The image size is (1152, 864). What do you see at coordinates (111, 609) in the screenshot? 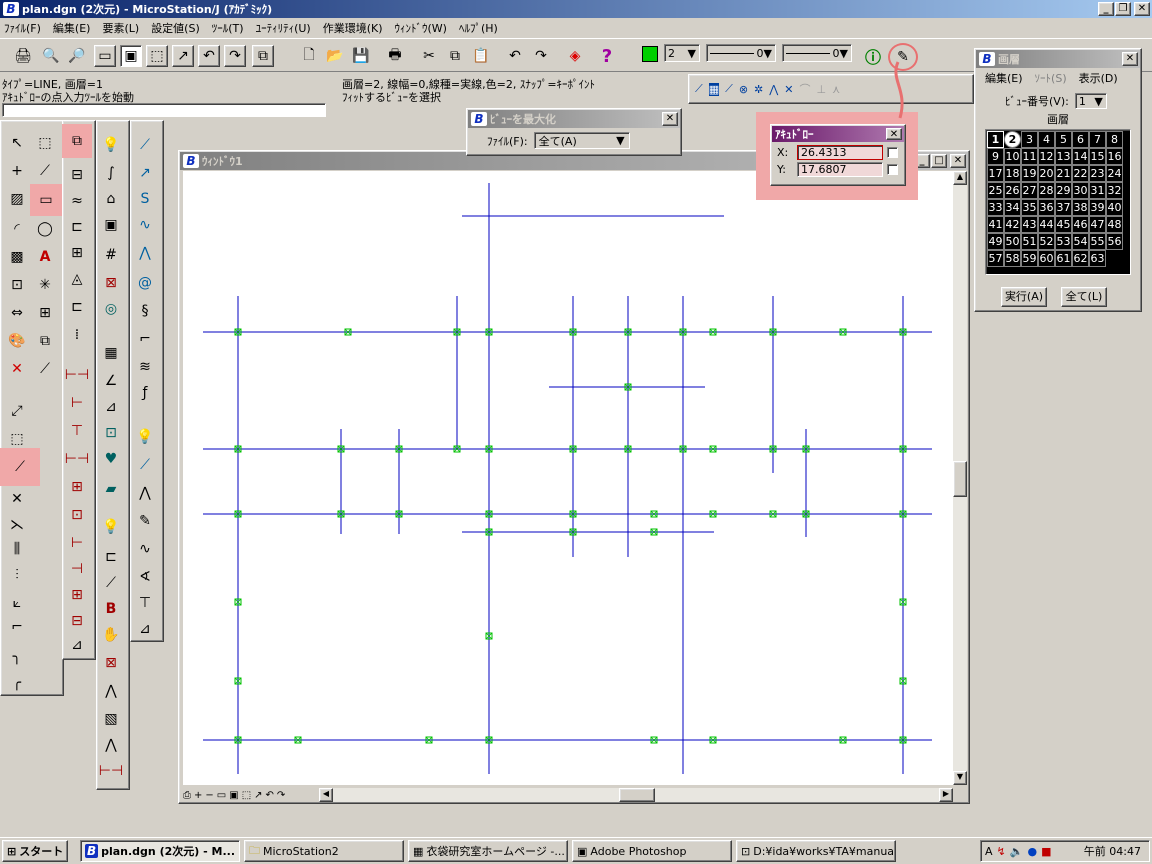
I see `b-tool-icon: B` at bounding box center [111, 609].